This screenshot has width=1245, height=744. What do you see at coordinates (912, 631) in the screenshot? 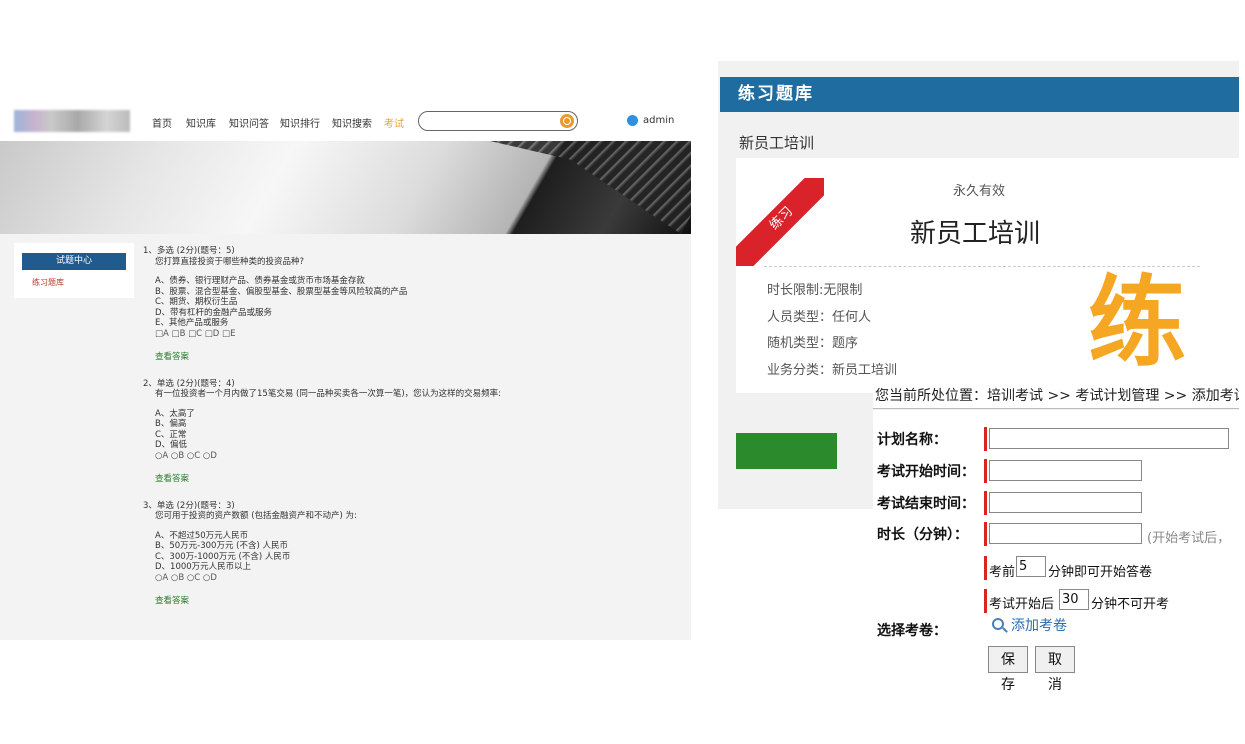
I see `label-select-paper: 选择考卷：` at bounding box center [912, 631].